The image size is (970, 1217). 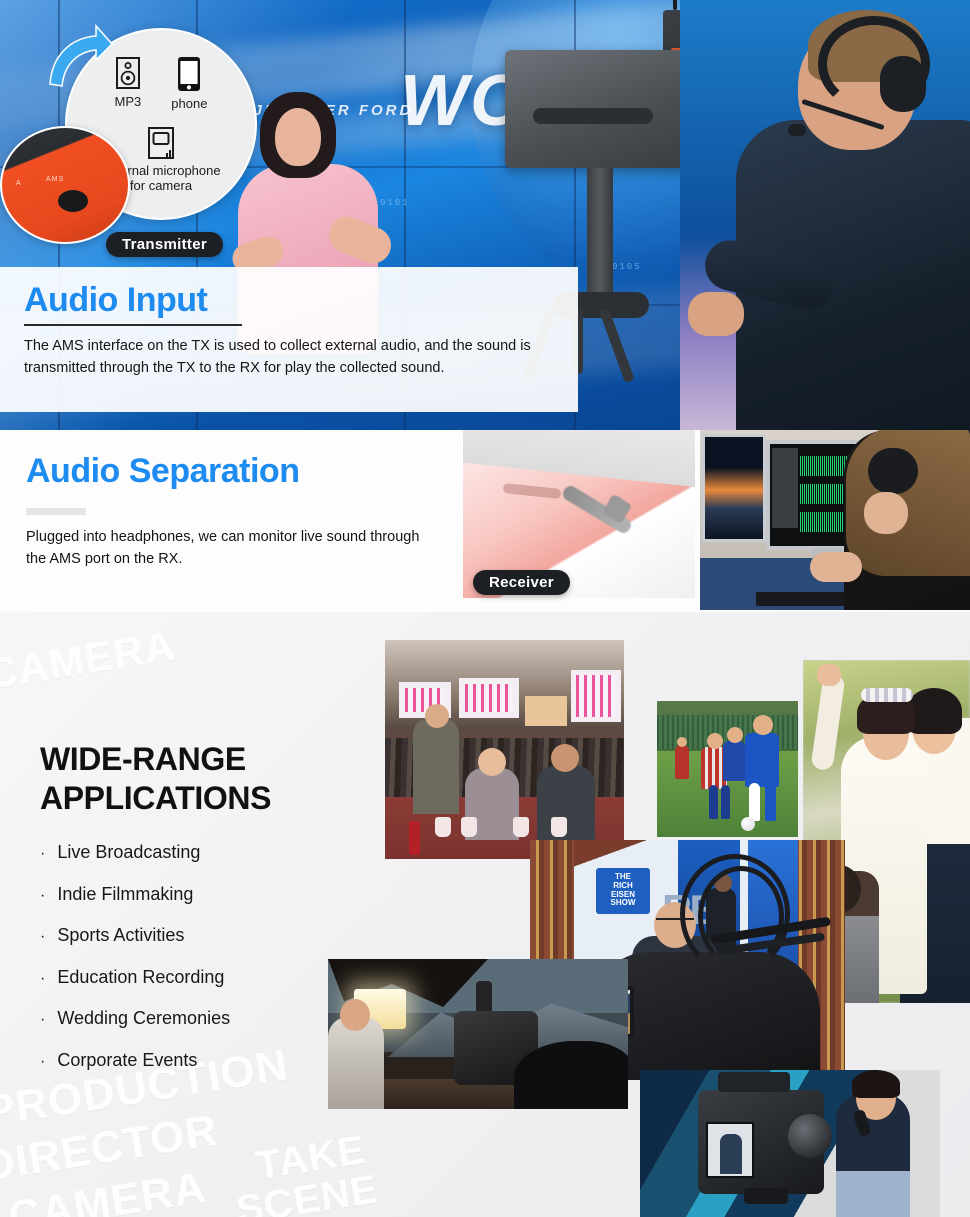 I want to click on bride-hand, so click(x=829, y=675).